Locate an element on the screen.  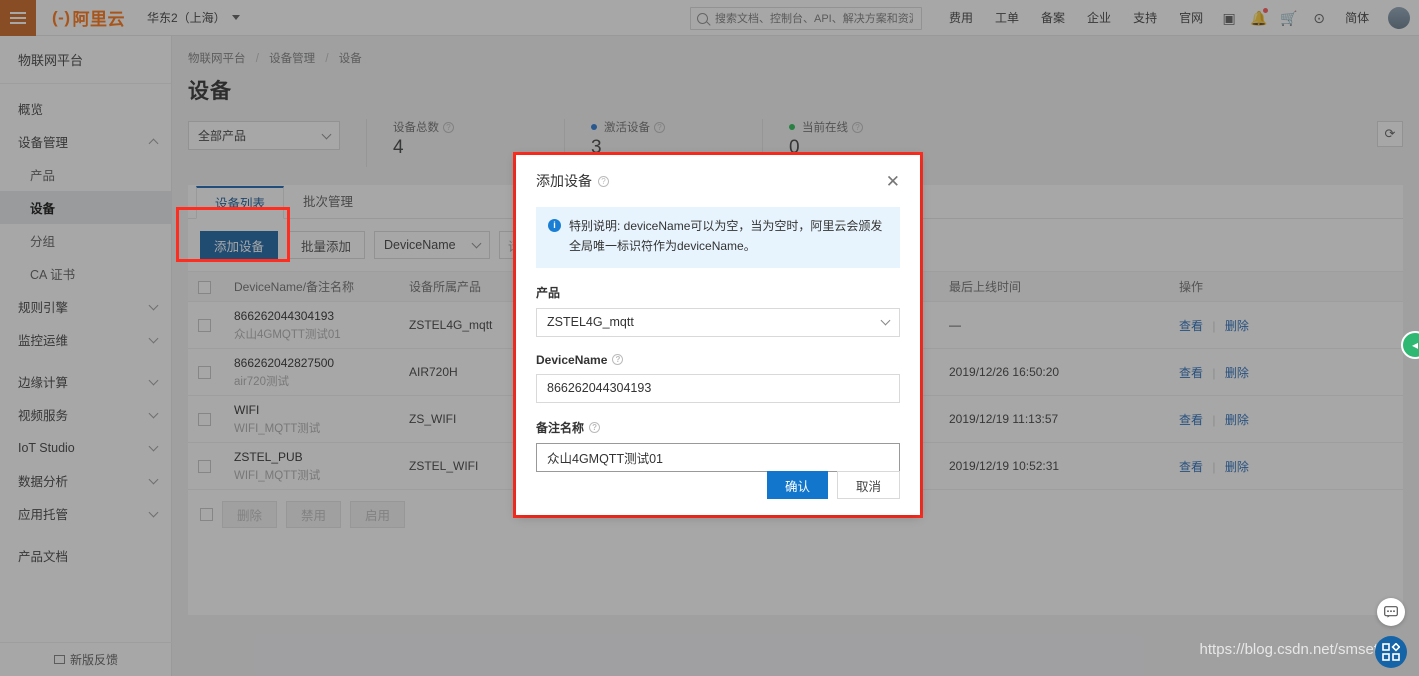
topnav-item-support: 支持 is located at coordinates (1145, 18).